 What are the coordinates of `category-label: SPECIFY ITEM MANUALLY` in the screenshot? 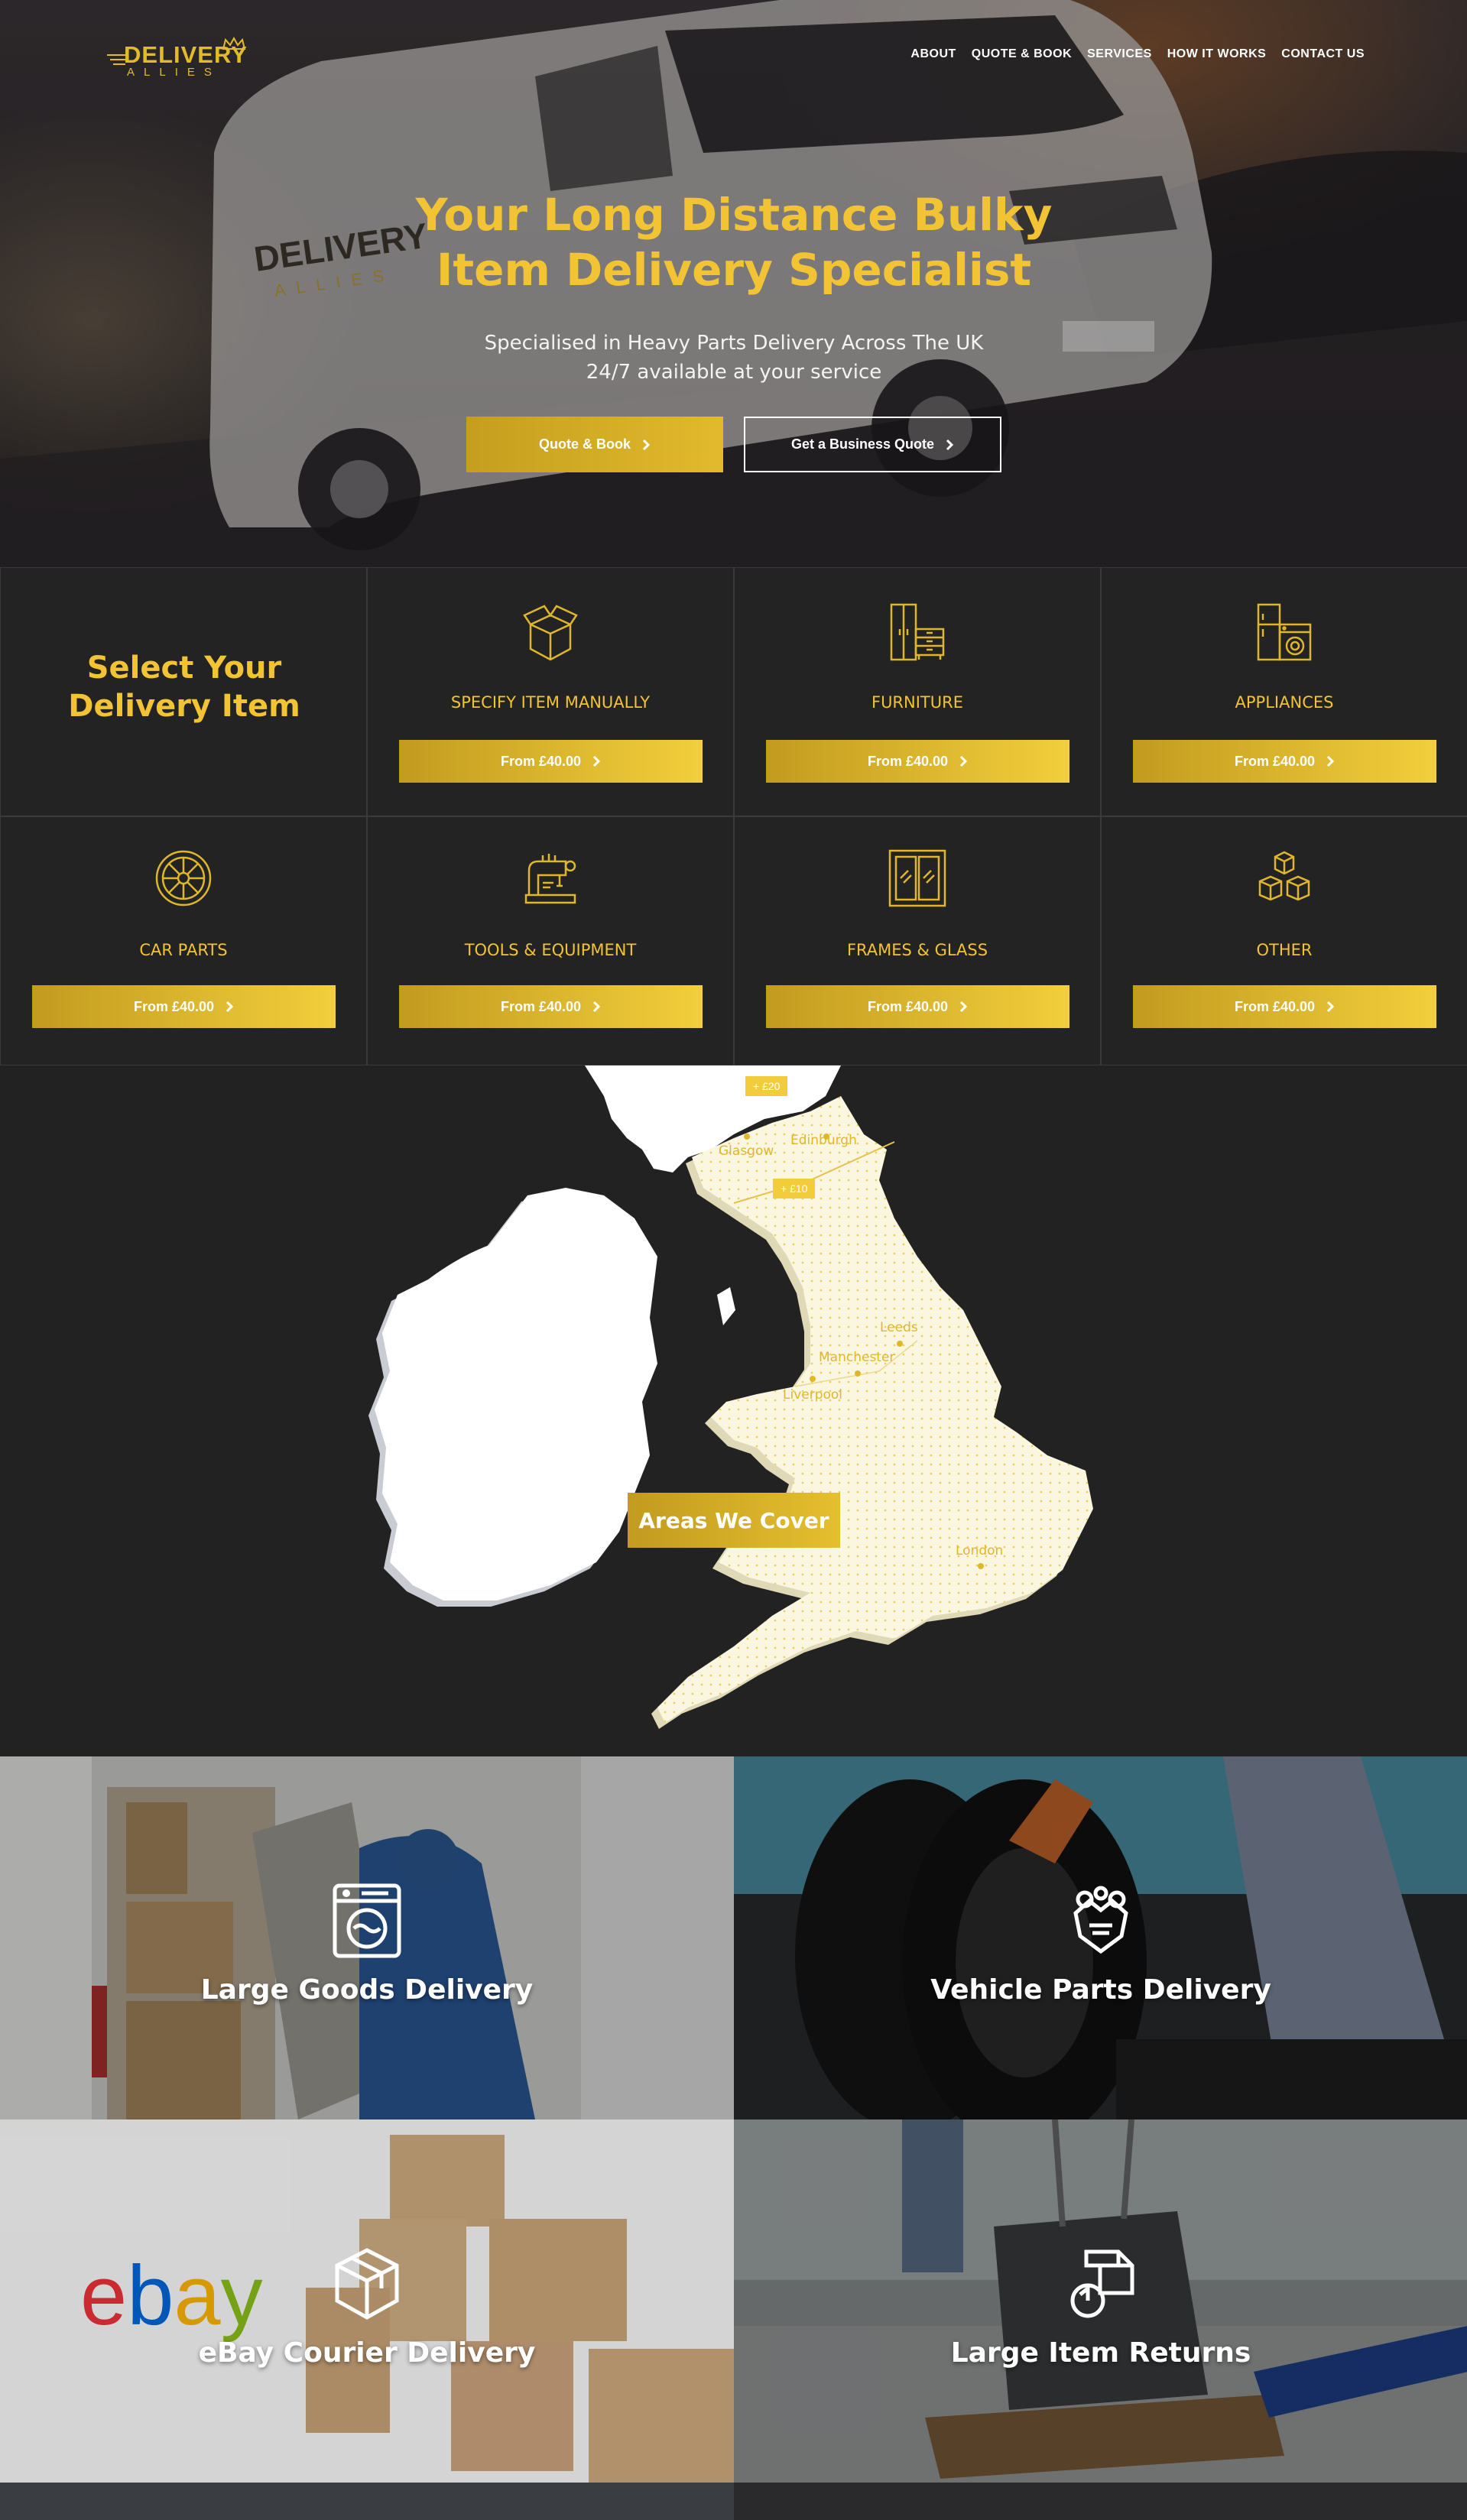 It's located at (550, 702).